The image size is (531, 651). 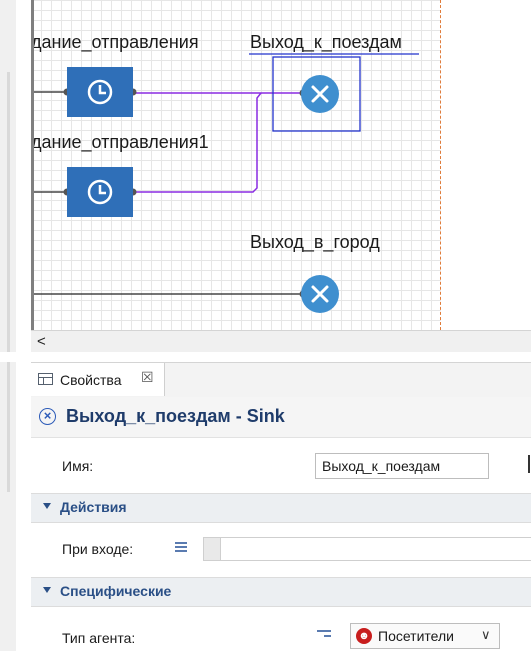 I want to click on canvas-outside-area, so click(x=486, y=165).